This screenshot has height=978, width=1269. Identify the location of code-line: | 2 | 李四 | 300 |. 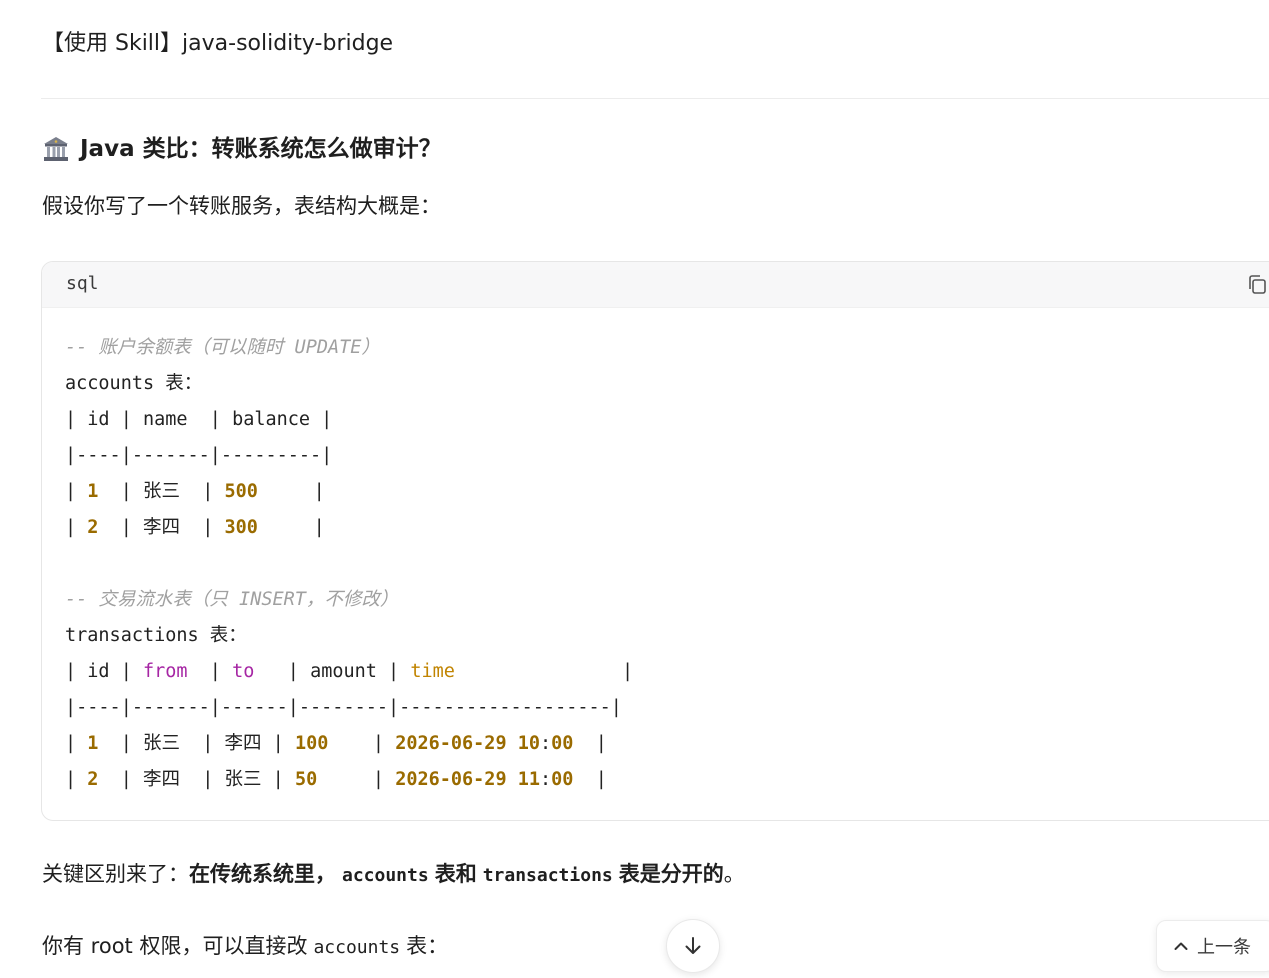
(349, 528).